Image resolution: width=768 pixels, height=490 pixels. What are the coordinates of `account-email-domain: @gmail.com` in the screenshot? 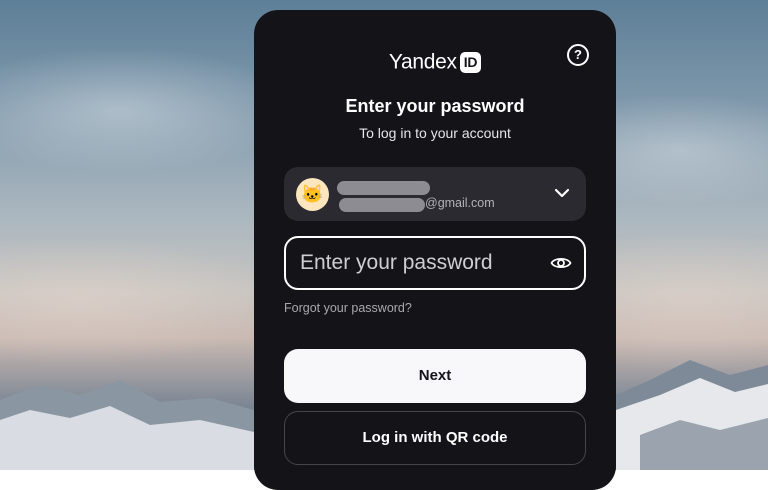 It's located at (460, 203).